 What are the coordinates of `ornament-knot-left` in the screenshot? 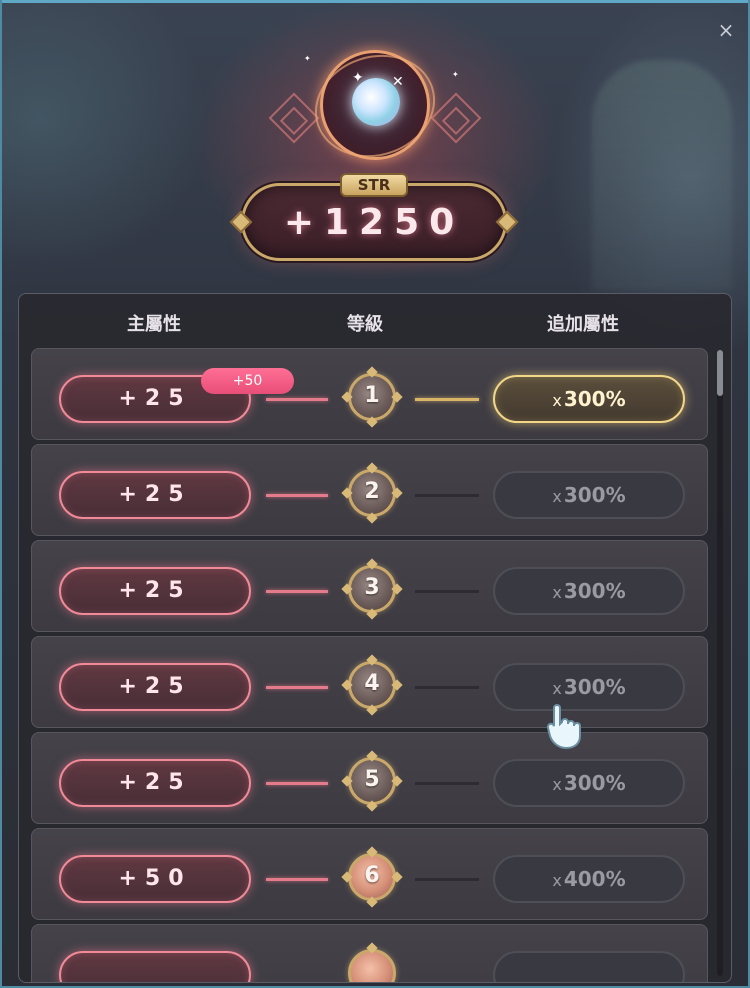 It's located at (294, 118).